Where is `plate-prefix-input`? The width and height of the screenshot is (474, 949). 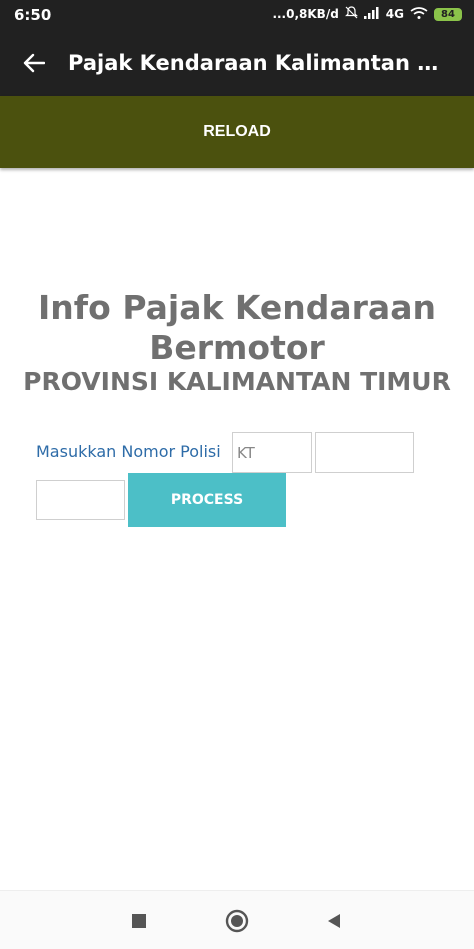 plate-prefix-input is located at coordinates (272, 452).